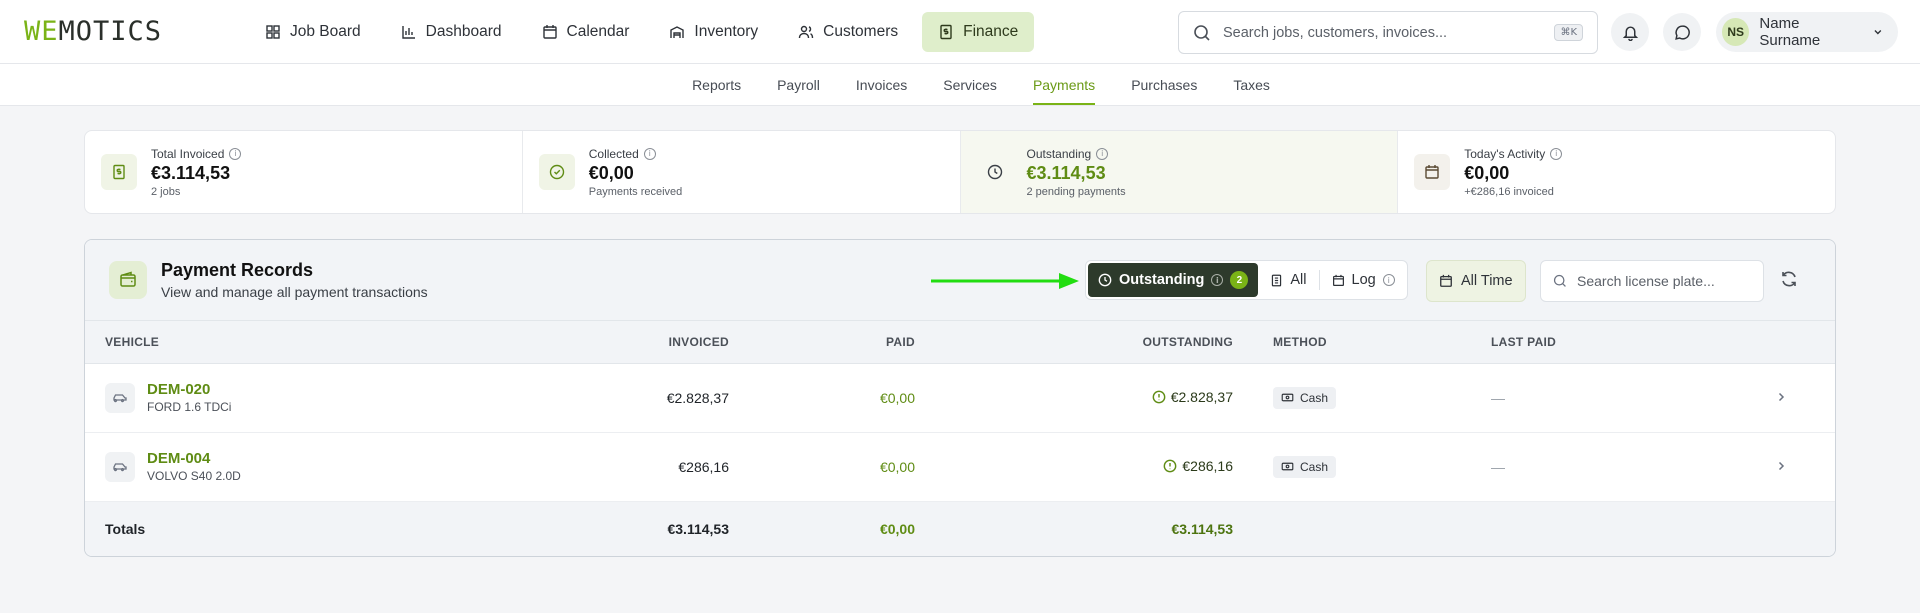 The image size is (1920, 613). Describe the element at coordinates (742, 172) in the screenshot. I see `stat-collected: Collected i €0,00 Payments received` at that location.